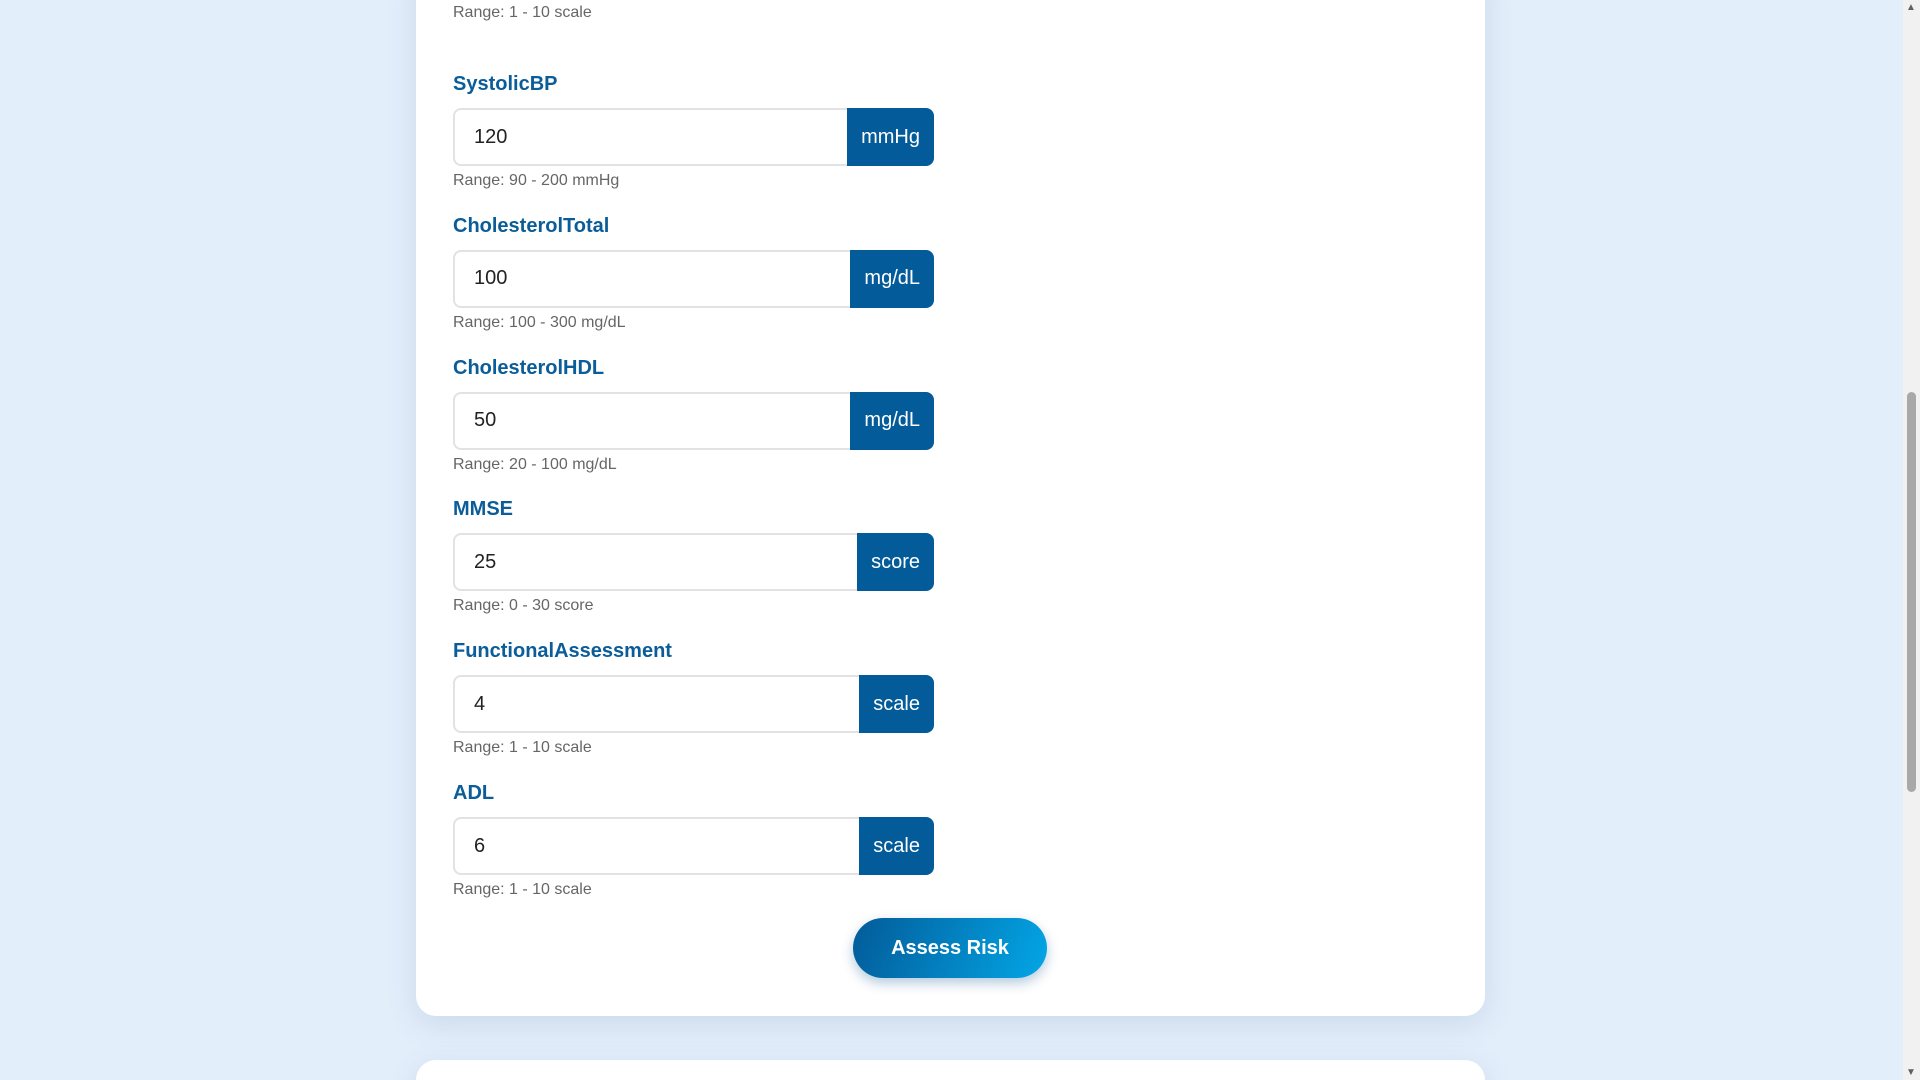 The height and width of the screenshot is (1080, 1920). I want to click on field-label: MMSE, so click(483, 509).